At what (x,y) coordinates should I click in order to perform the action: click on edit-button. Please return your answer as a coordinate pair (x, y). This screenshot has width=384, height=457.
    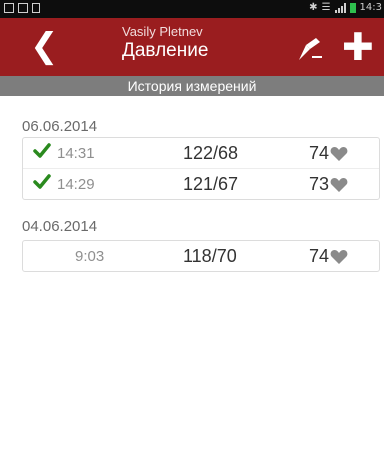
    Looking at the image, I should click on (310, 49).